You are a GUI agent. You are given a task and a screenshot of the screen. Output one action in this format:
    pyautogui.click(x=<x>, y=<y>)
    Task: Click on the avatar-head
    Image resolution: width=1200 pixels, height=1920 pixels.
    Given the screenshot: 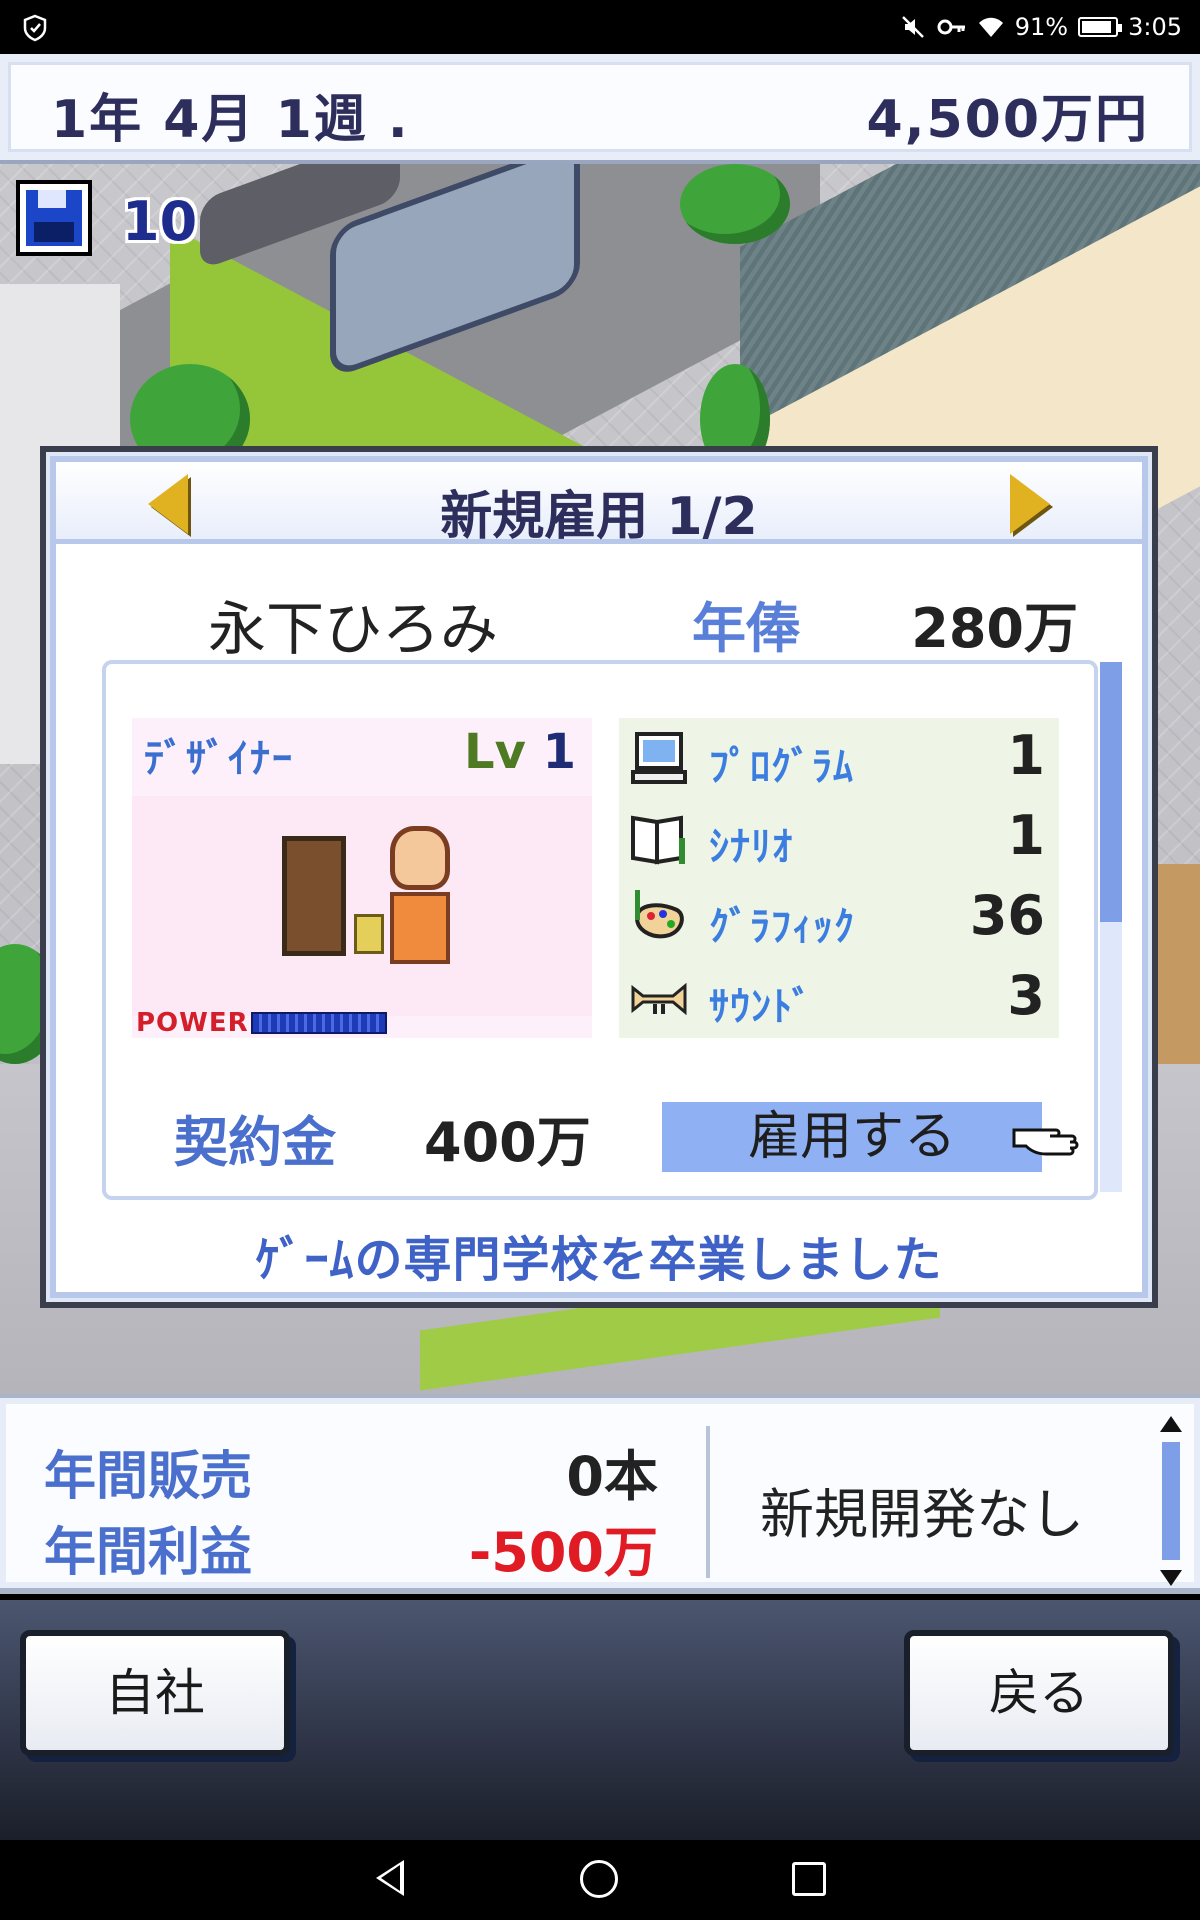 What is the action you would take?
    pyautogui.click(x=420, y=858)
    